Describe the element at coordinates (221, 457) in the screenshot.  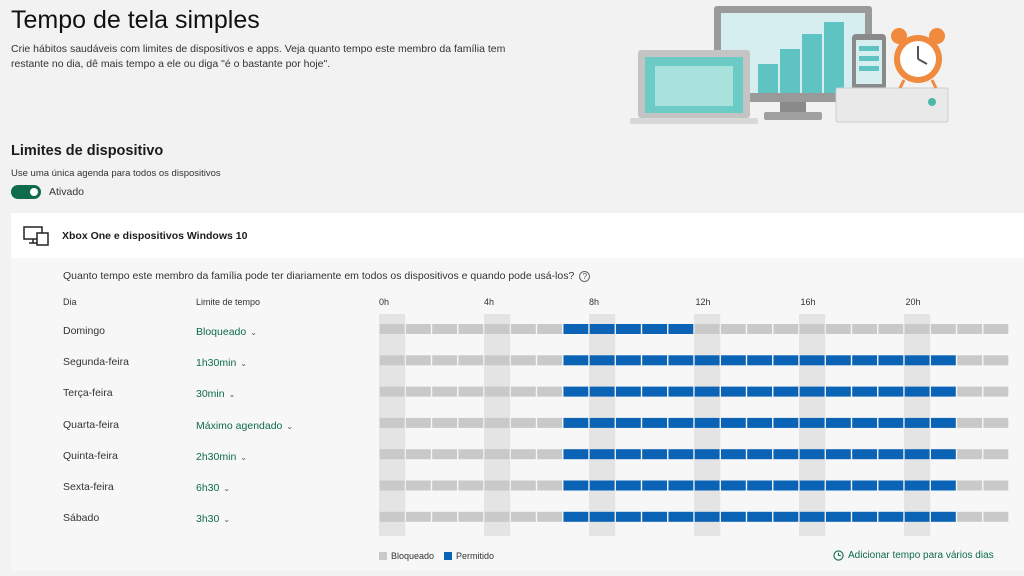
I see `time-limit-dropdown: 2h30min ⌄` at that location.